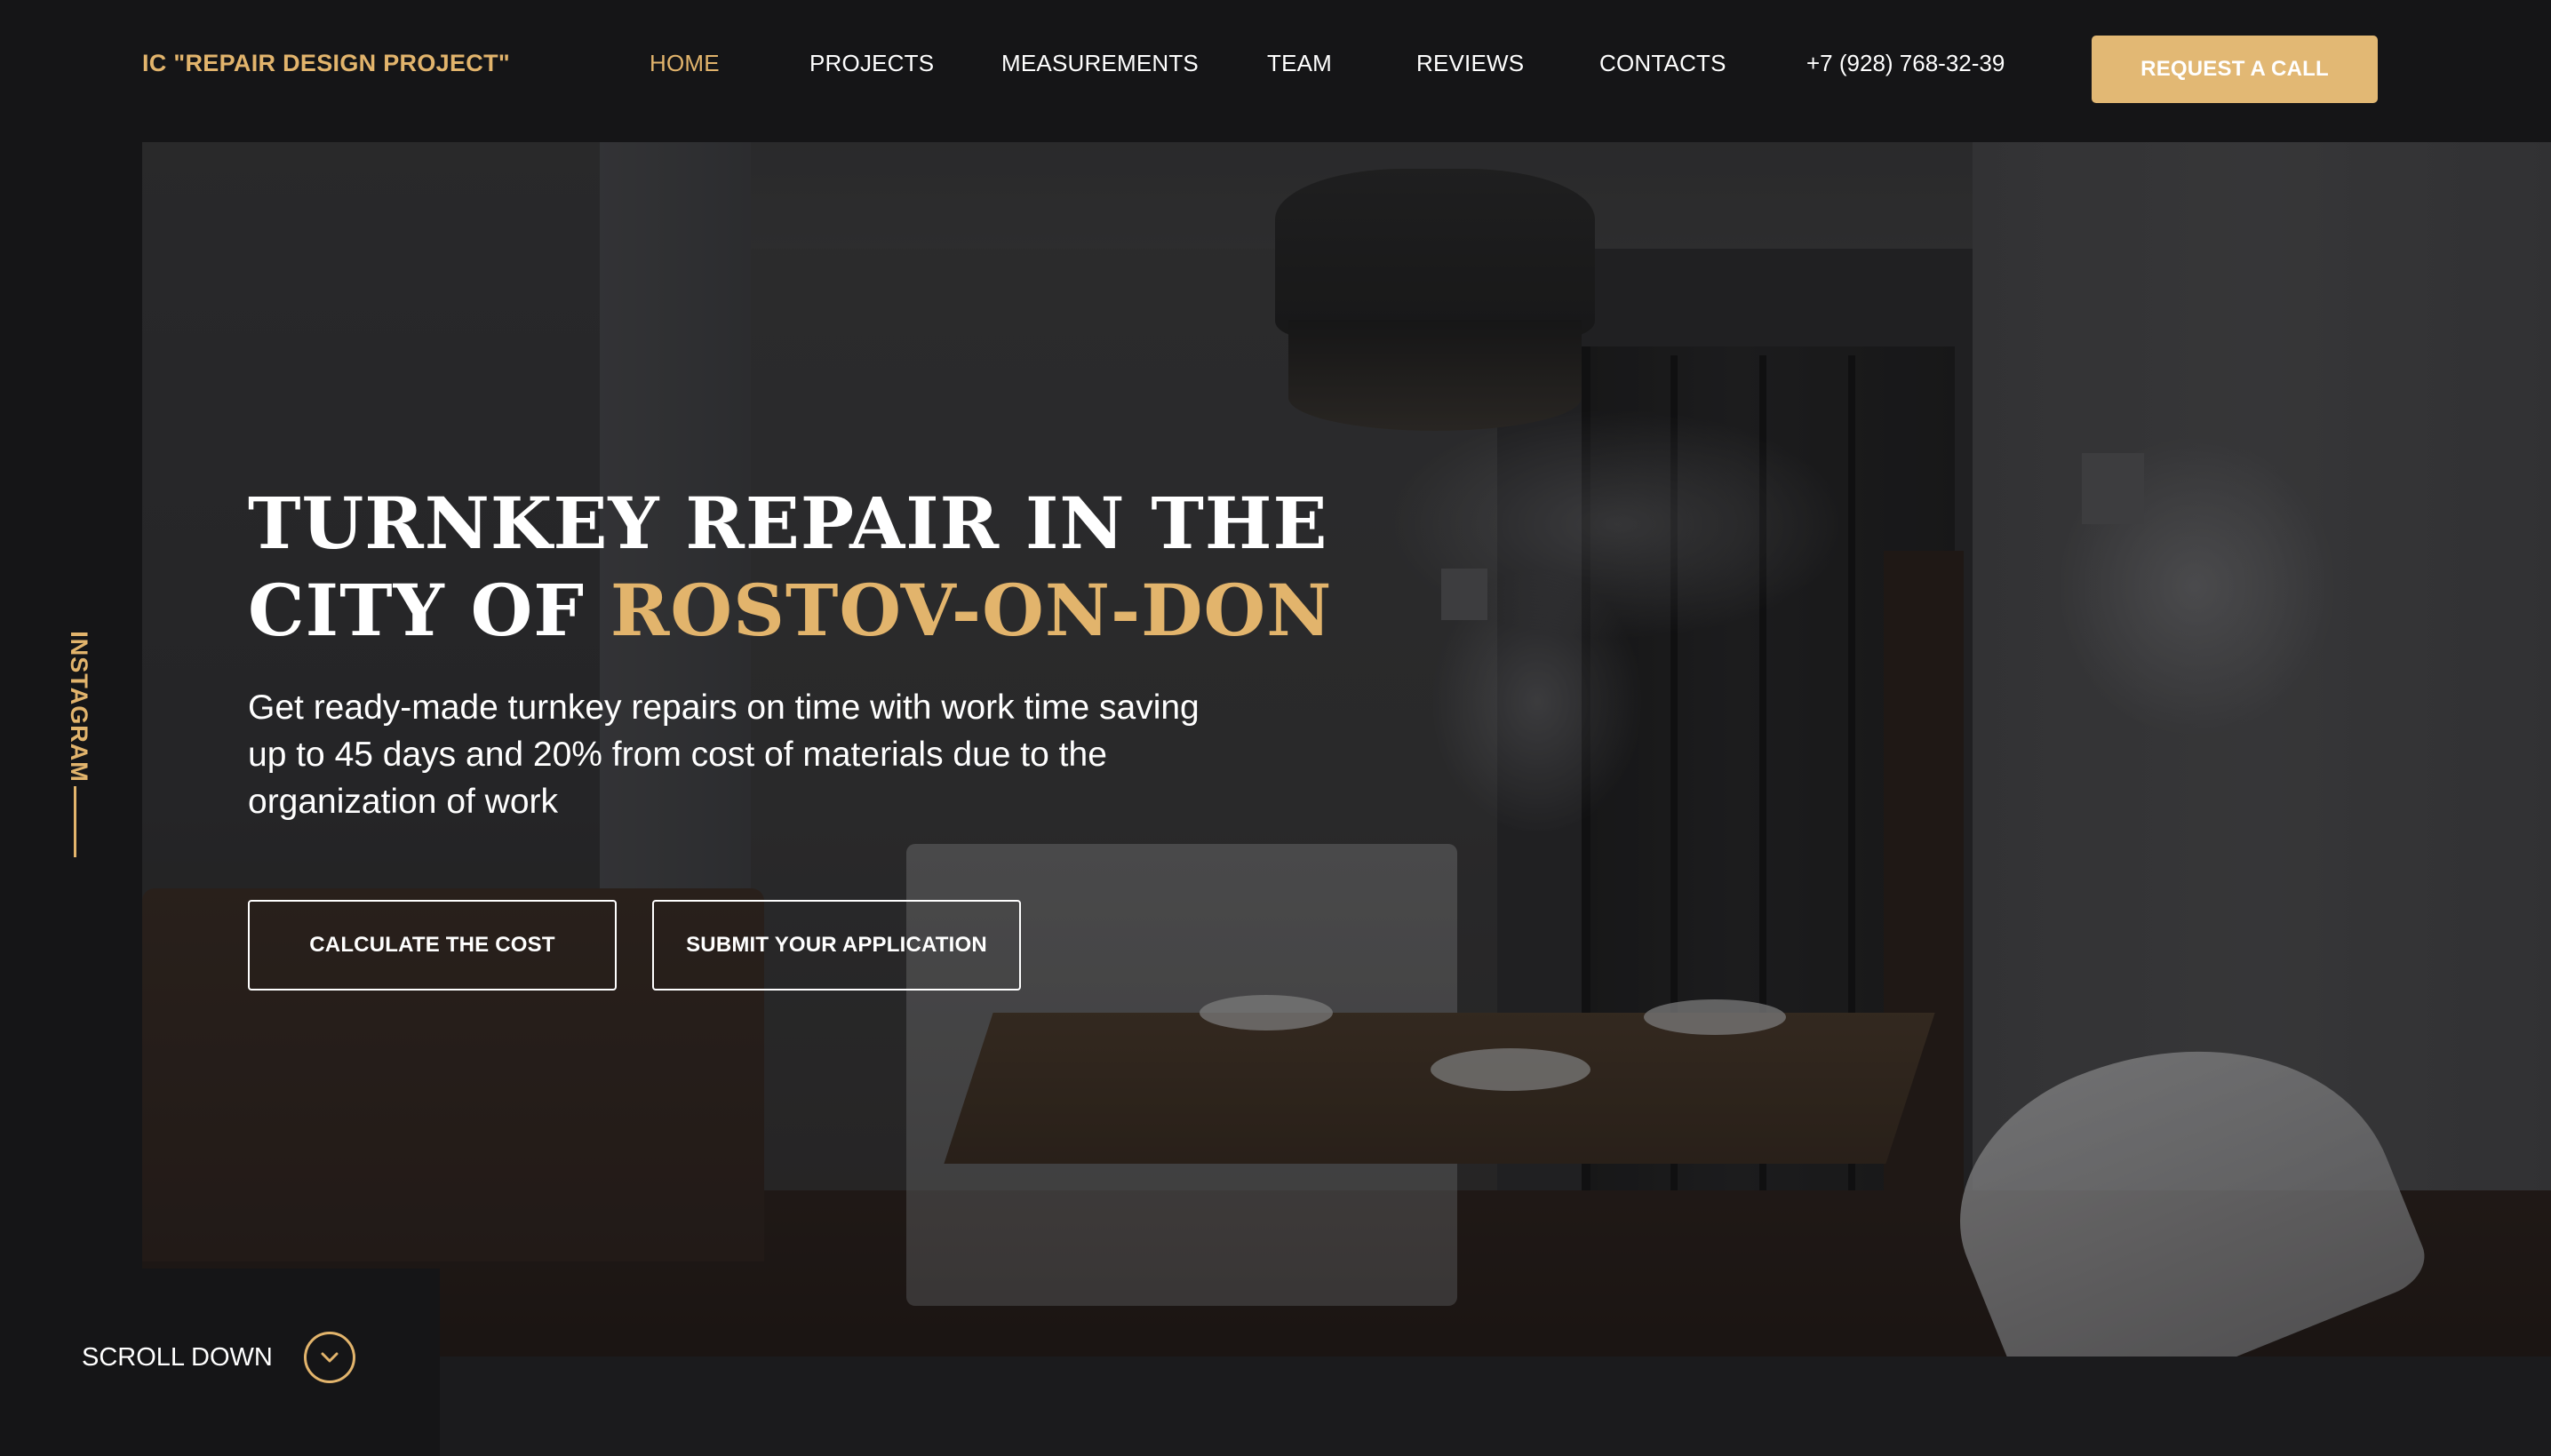 The height and width of the screenshot is (1456, 2551). What do you see at coordinates (78, 707) in the screenshot?
I see `instagram-label: INSTAGRAM` at bounding box center [78, 707].